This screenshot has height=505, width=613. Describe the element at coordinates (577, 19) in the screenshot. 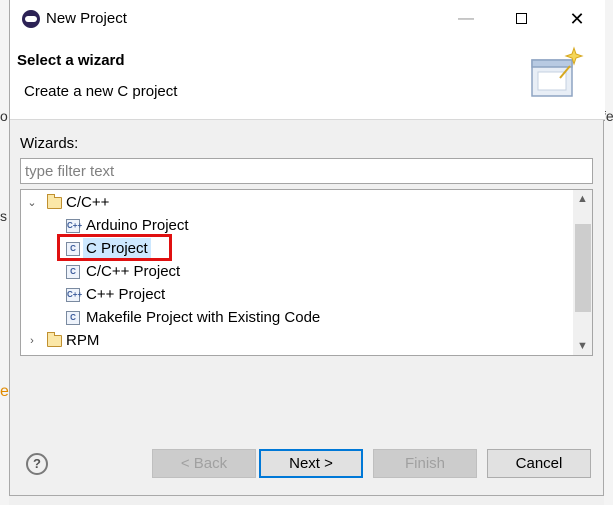

I see `close-button: ✕` at that location.